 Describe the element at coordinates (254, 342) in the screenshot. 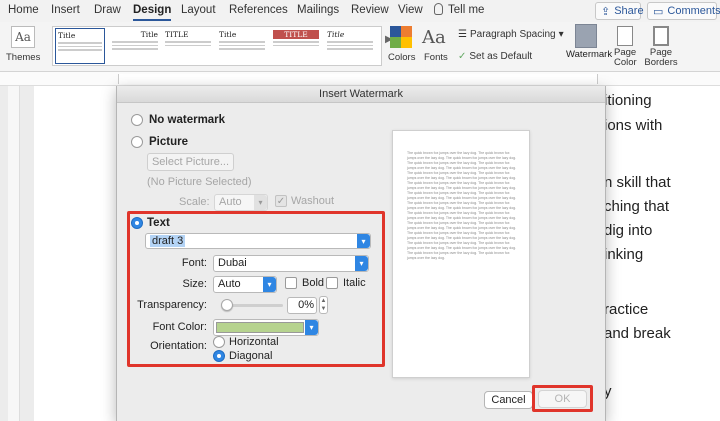

I see `horizontal-label: Horizontal` at that location.